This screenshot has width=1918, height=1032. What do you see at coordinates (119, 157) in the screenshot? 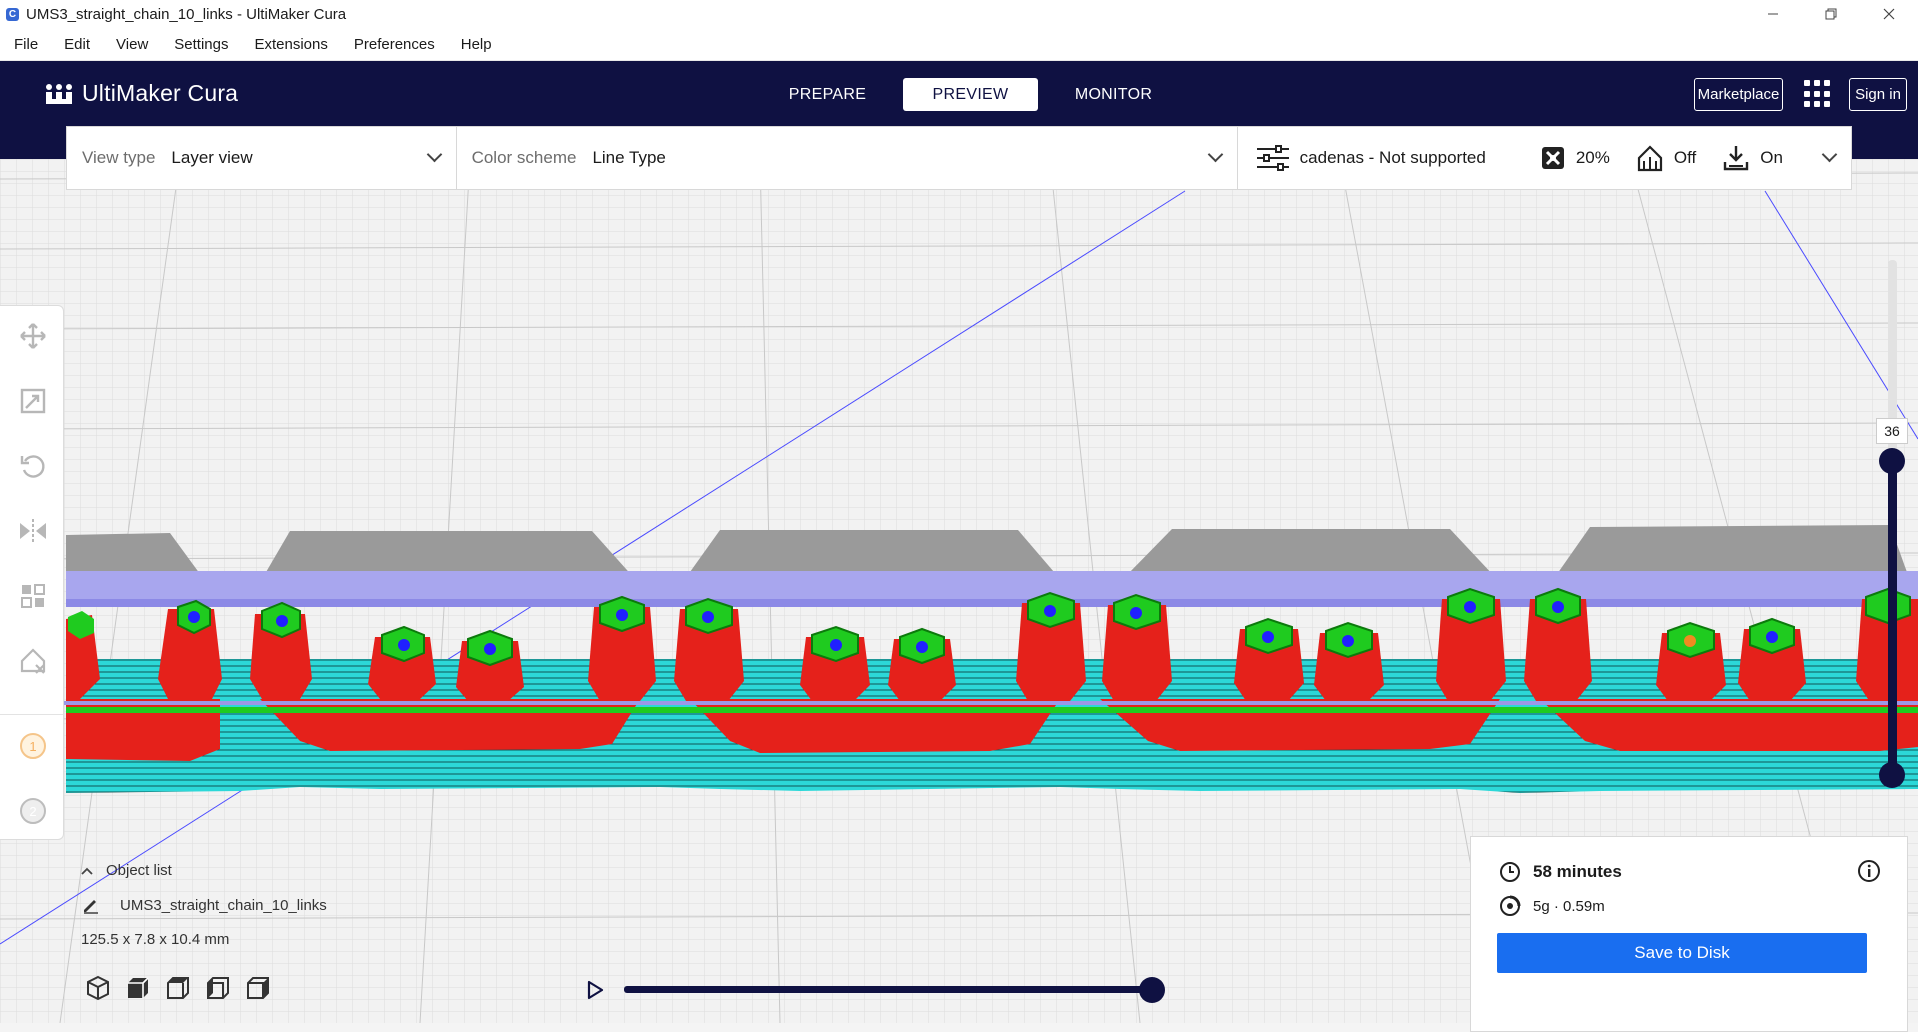
I see `view-type-label: View type` at bounding box center [119, 157].